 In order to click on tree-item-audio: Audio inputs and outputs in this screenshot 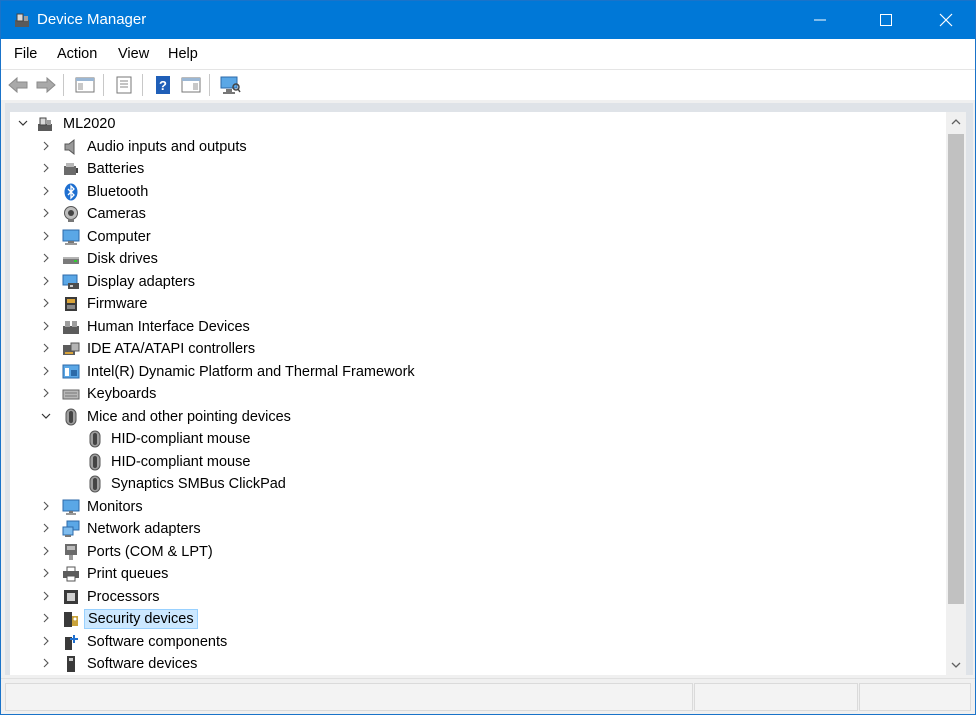, I will do `click(478, 147)`.